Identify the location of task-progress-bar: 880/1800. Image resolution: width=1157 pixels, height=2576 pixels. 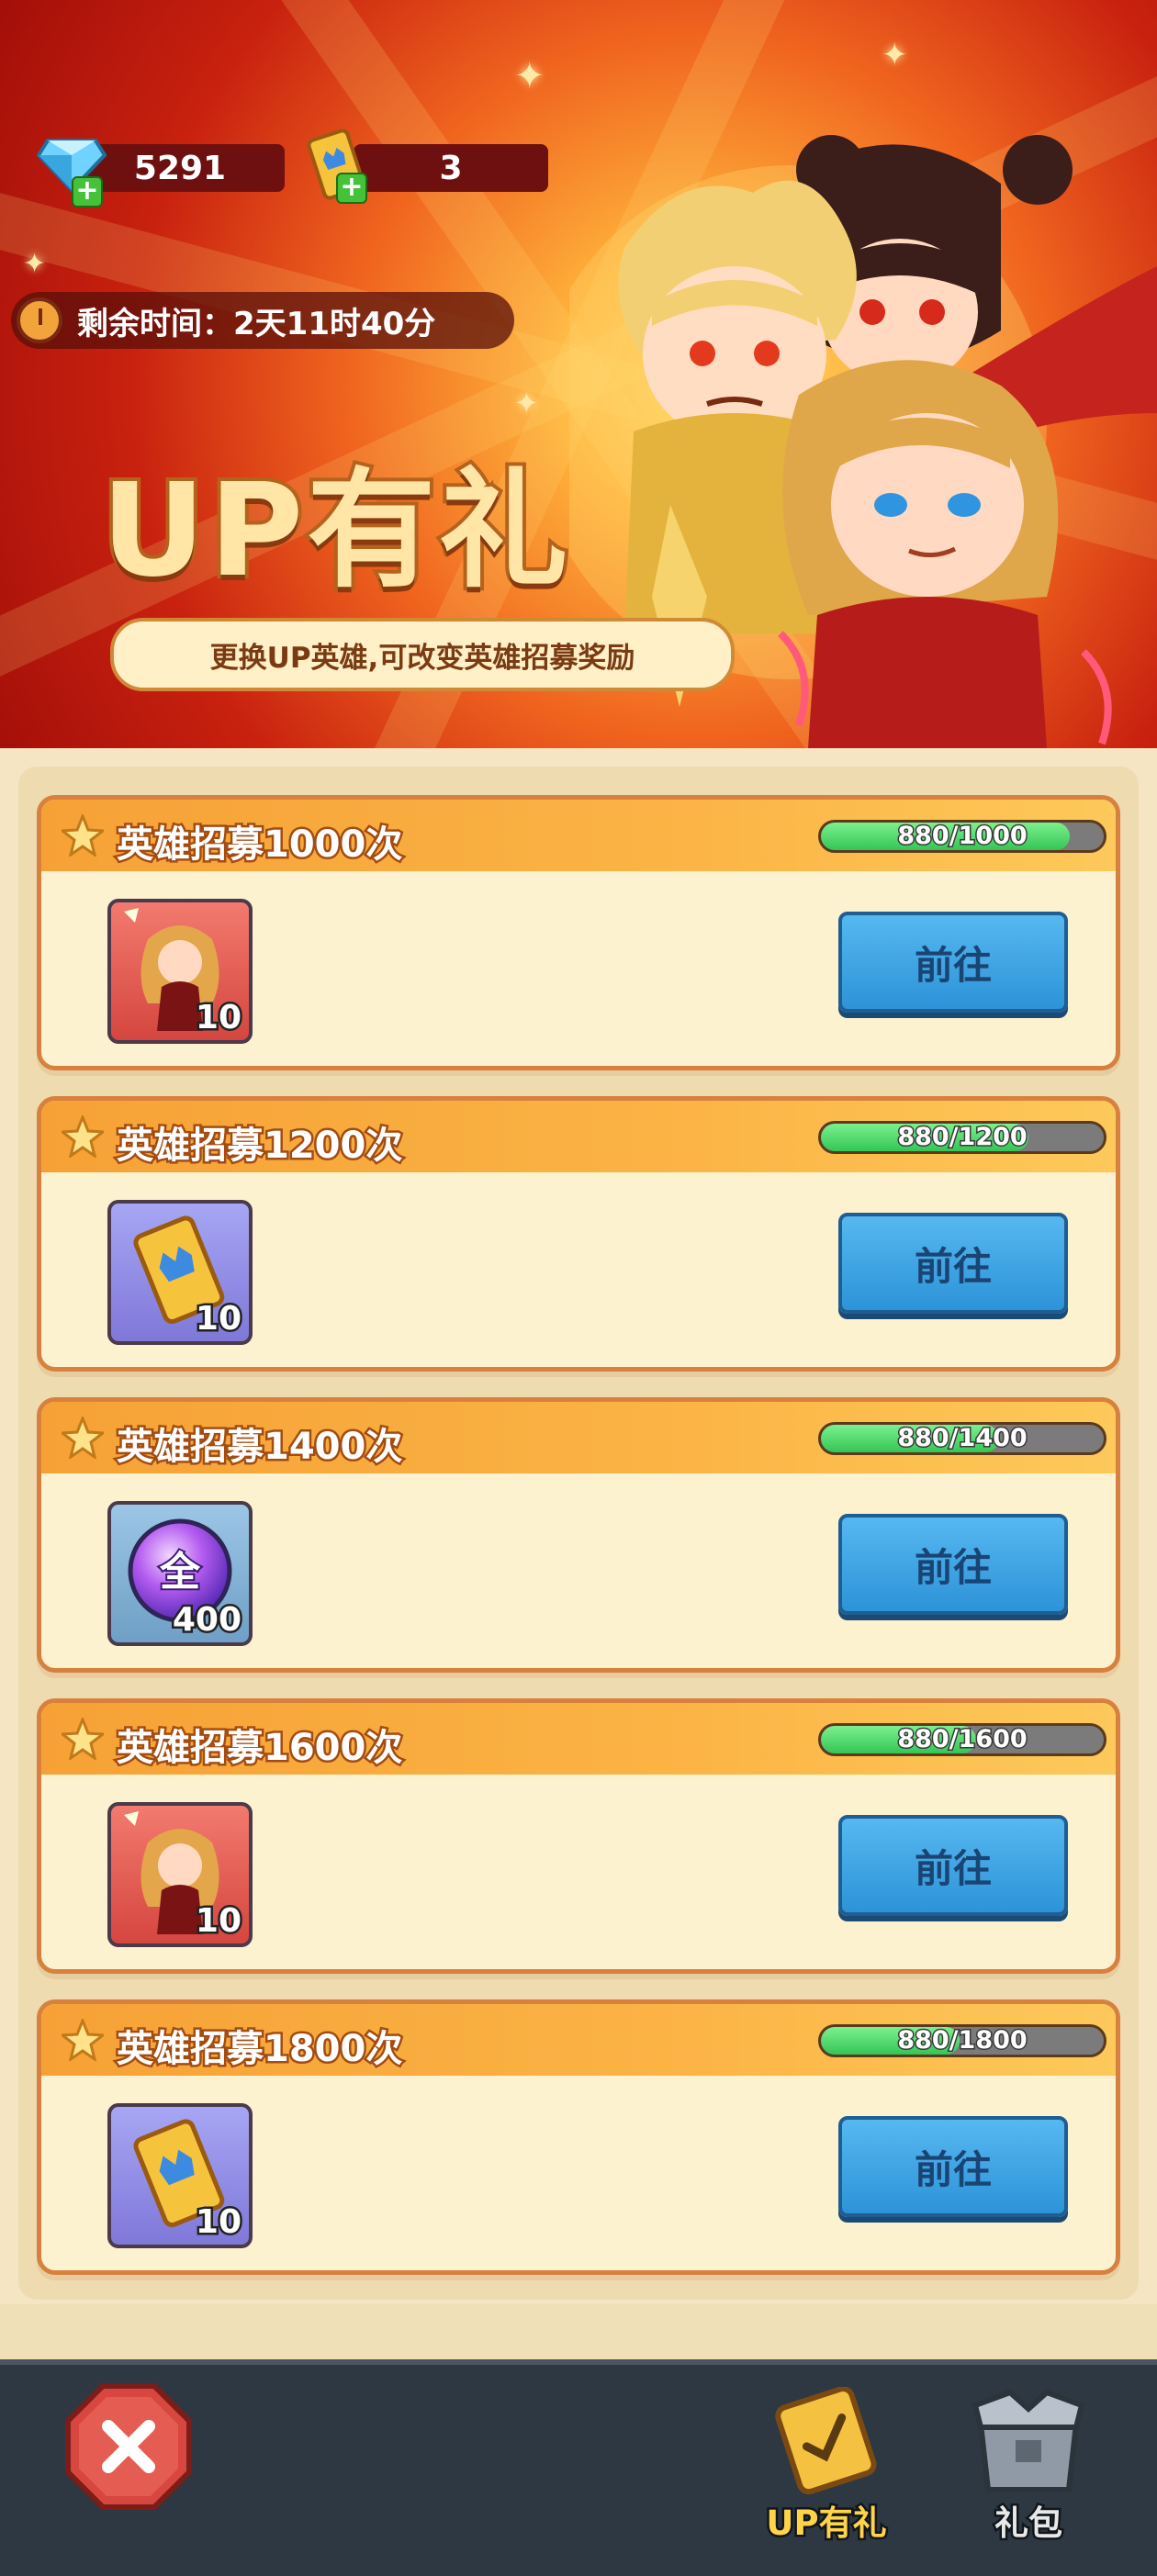
(962, 2040).